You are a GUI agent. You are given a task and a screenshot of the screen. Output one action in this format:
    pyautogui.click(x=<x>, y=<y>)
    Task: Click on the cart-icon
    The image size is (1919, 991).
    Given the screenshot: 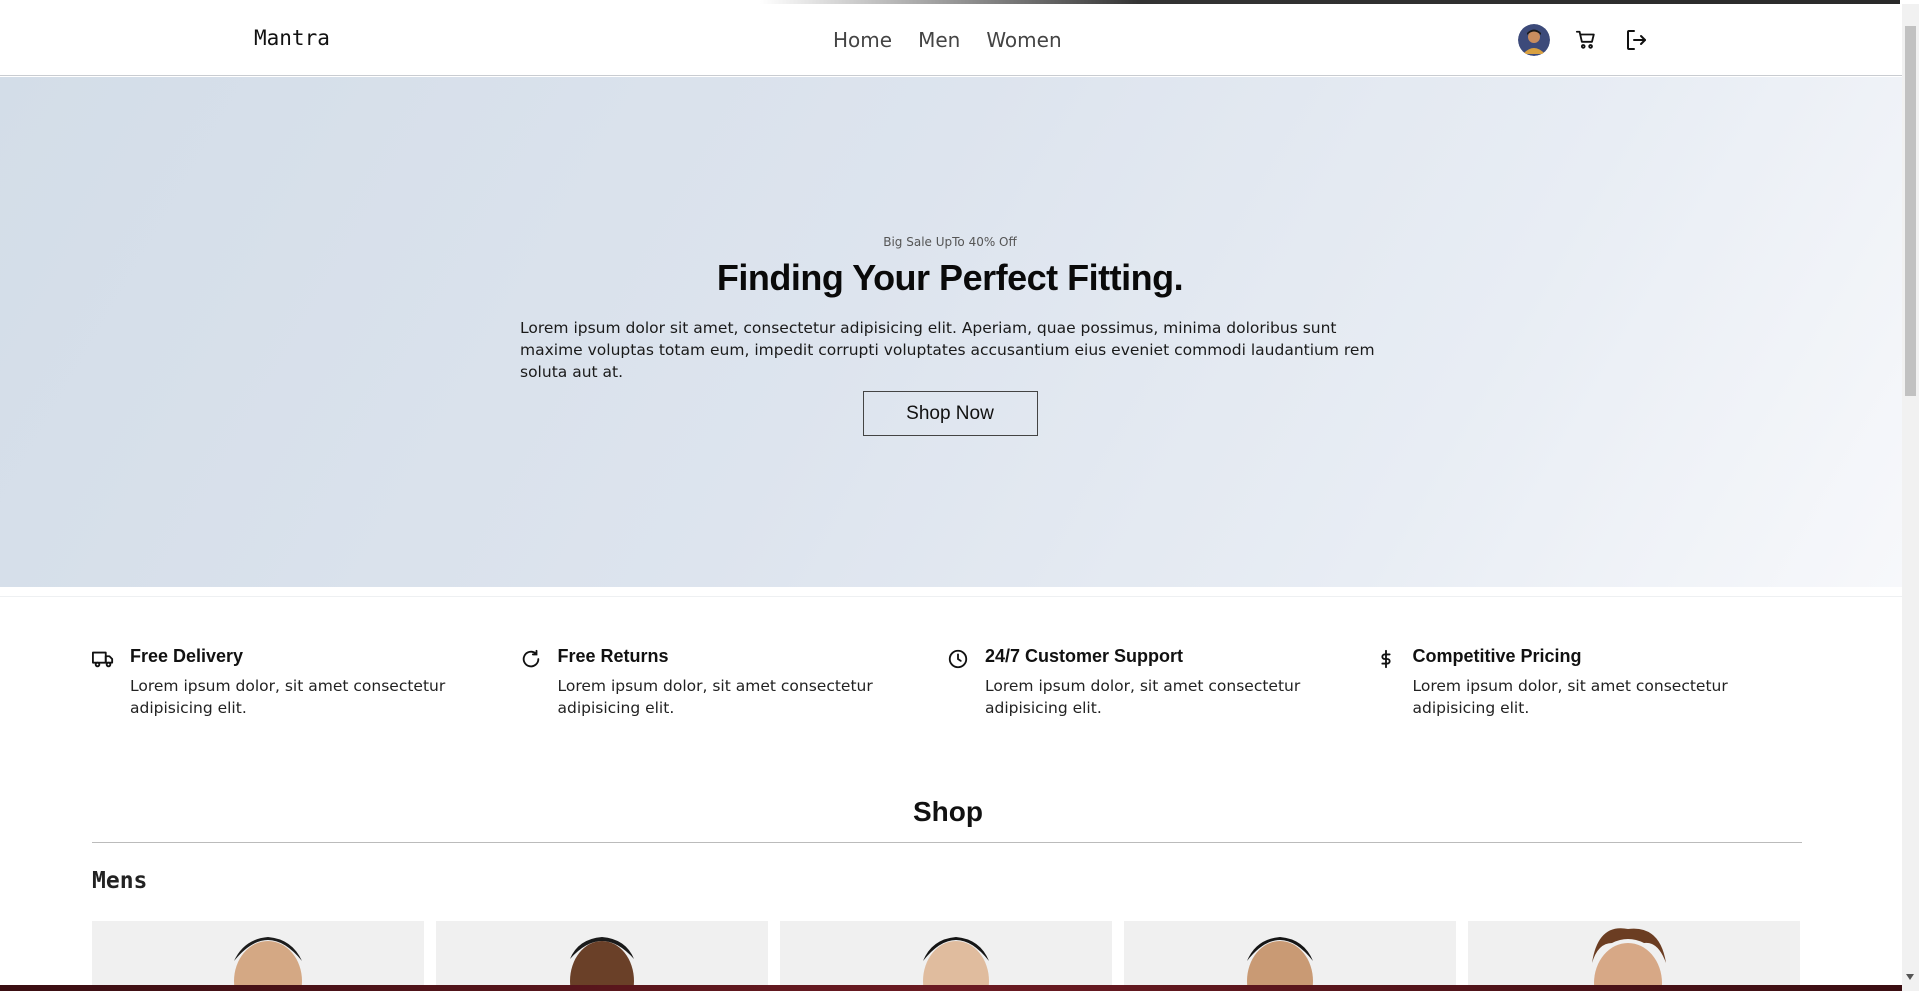 What is the action you would take?
    pyautogui.click(x=1586, y=40)
    